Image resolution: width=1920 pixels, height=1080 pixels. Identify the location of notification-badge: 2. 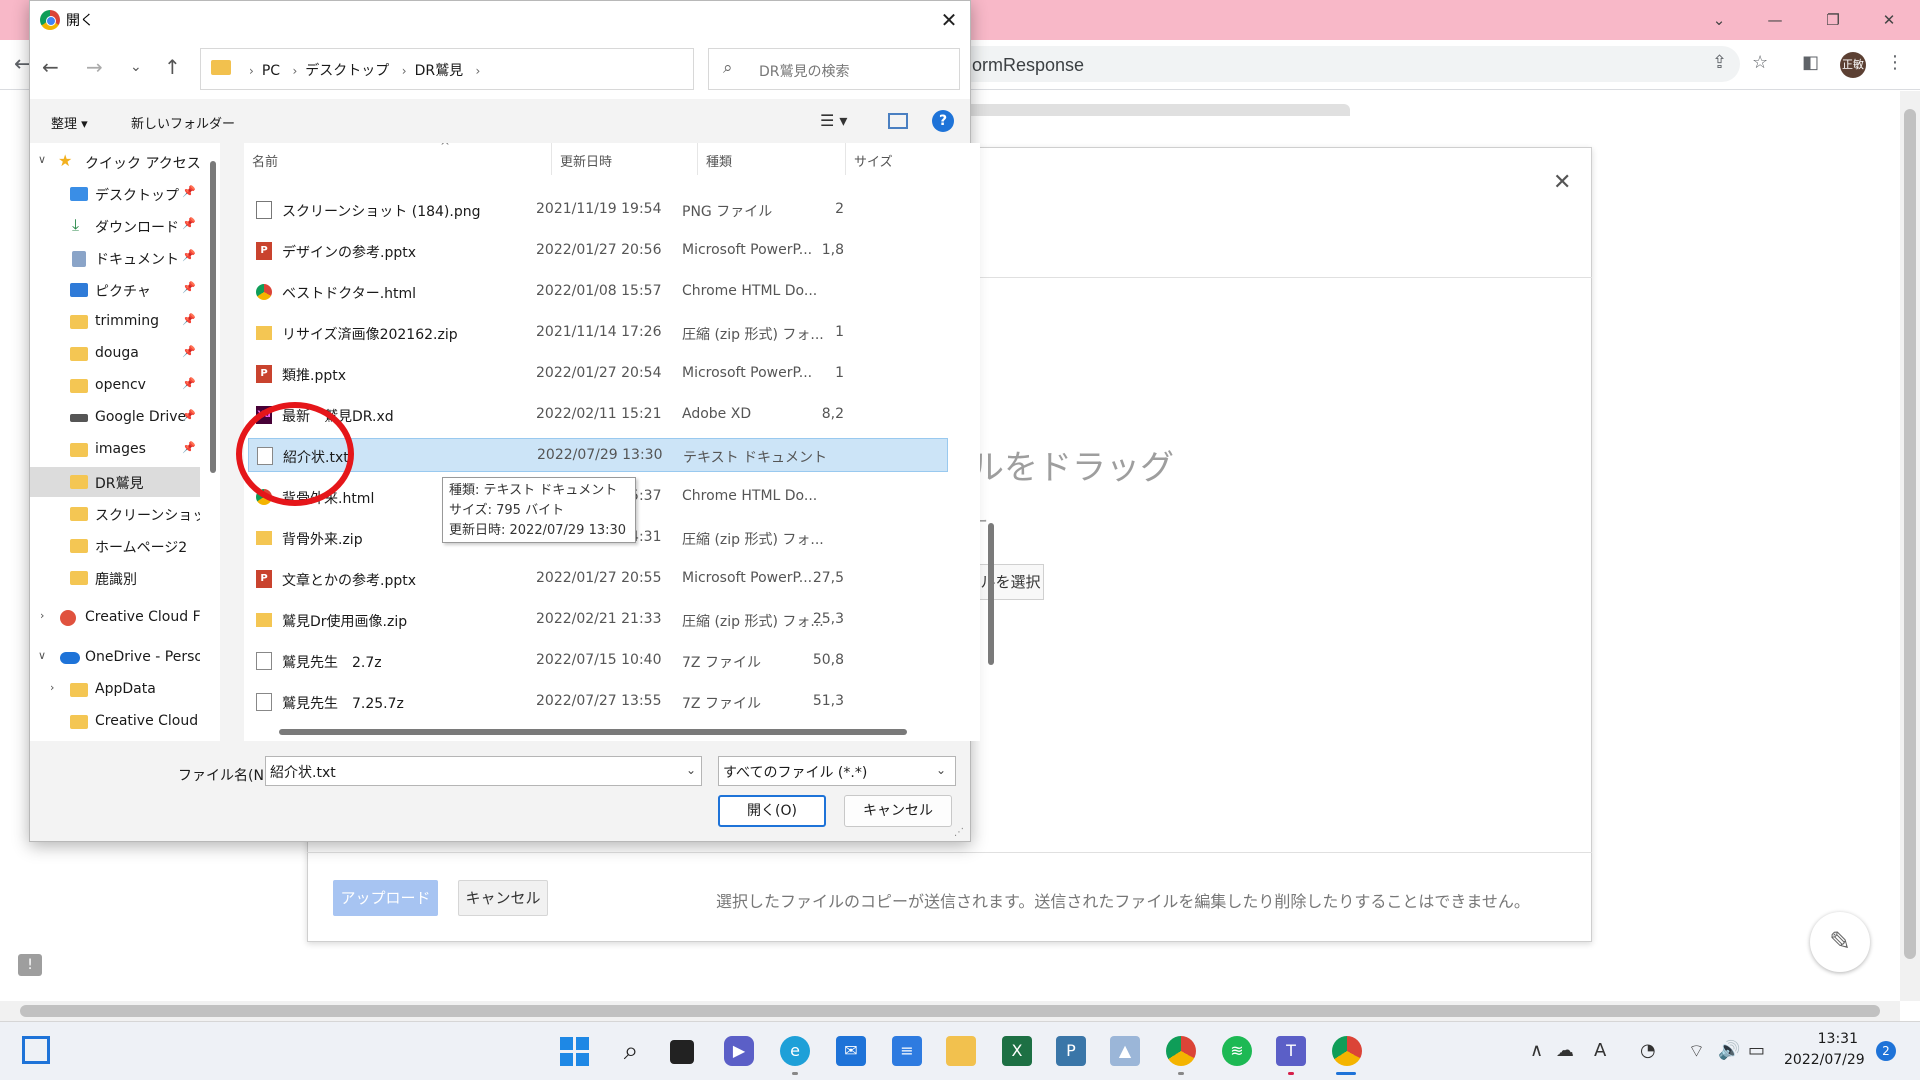
(1886, 1051).